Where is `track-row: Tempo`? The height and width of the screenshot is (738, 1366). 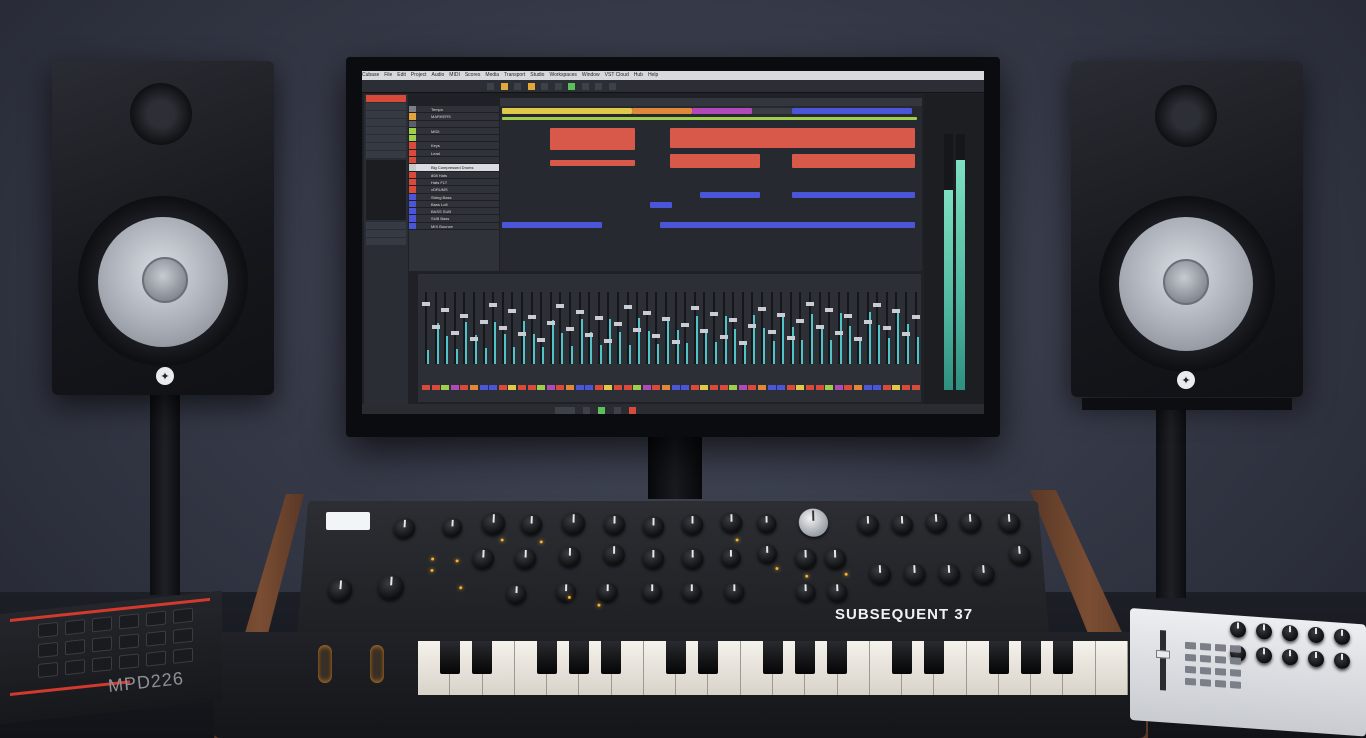
track-row: Tempo is located at coordinates (454, 110).